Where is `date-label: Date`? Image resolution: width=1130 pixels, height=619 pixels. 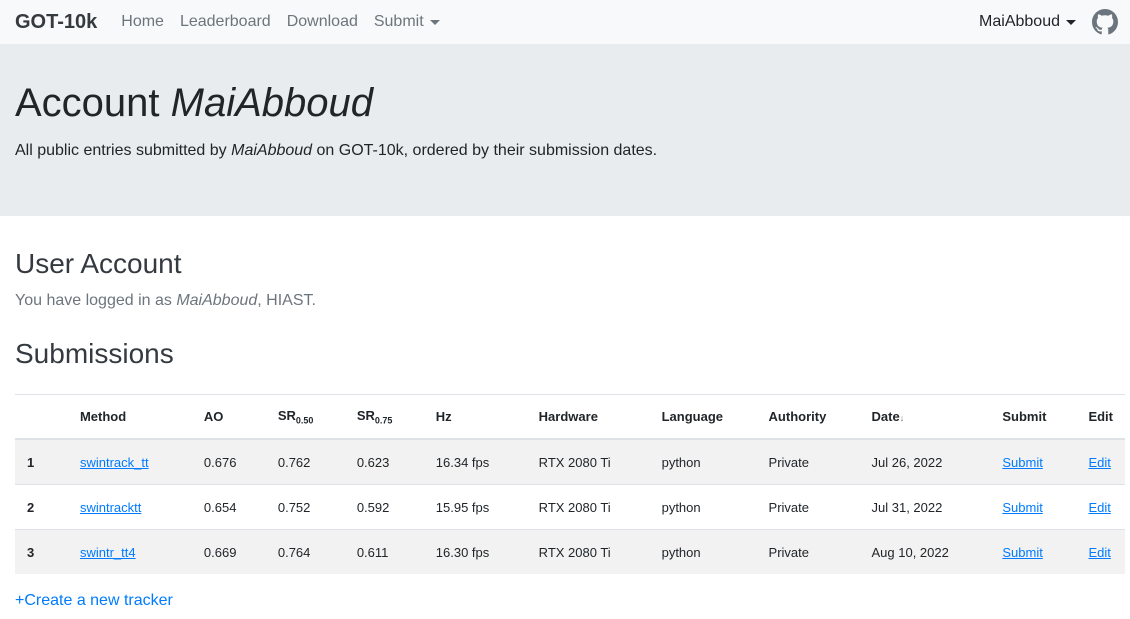 date-label: Date is located at coordinates (885, 416).